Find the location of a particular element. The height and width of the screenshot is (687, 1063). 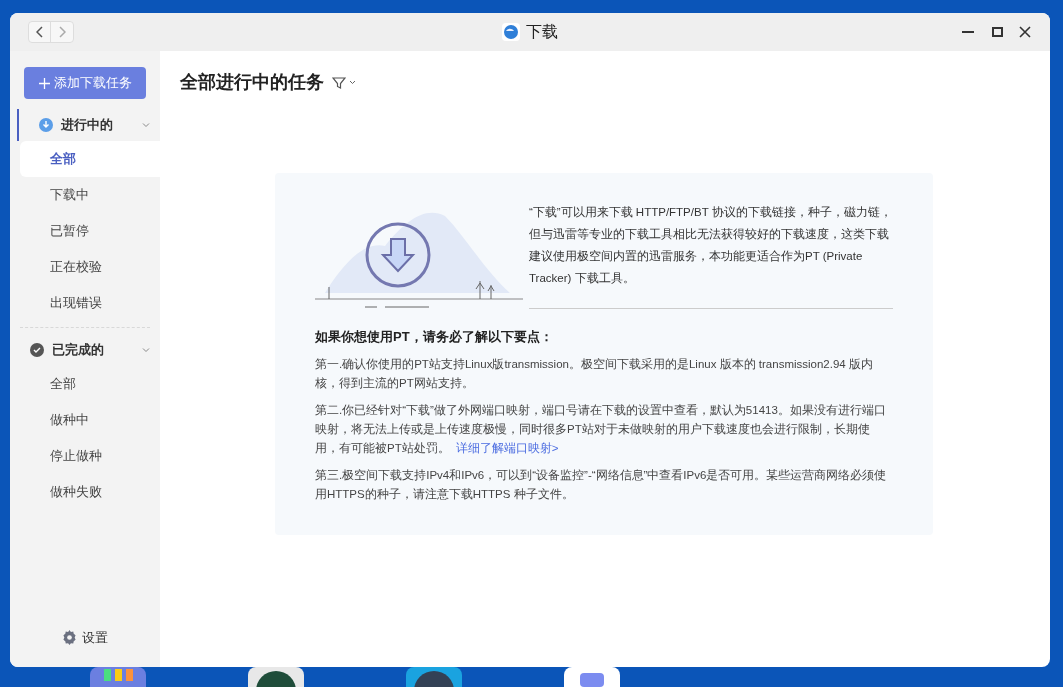

sidebar-item: 已暂停 is located at coordinates (90, 231).